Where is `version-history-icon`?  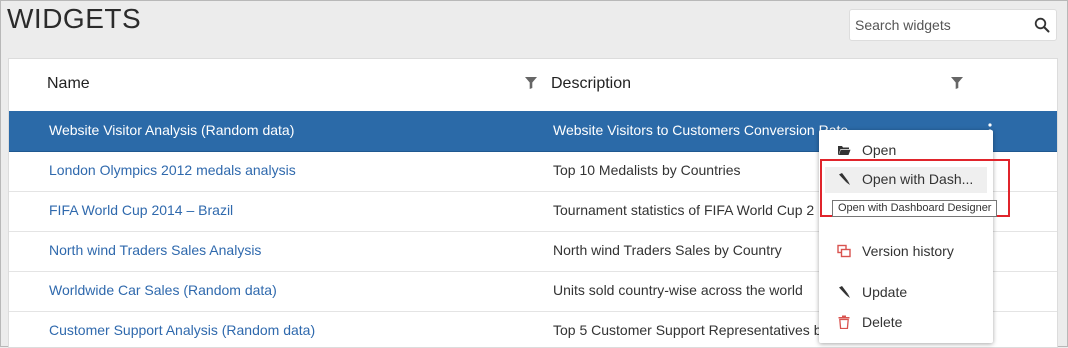 version-history-icon is located at coordinates (844, 251).